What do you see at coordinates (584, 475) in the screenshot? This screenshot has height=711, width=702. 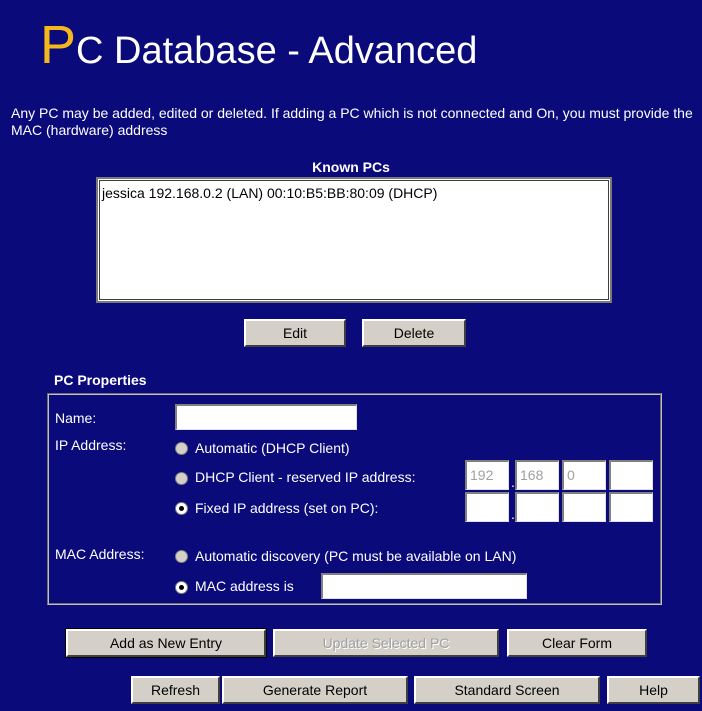 I see `reserved-ip-octet-3: 0` at bounding box center [584, 475].